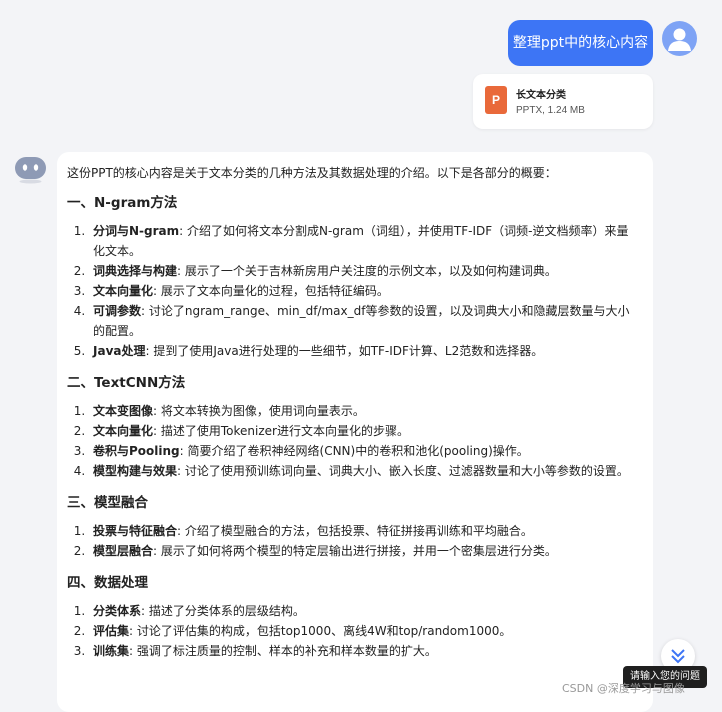 The height and width of the screenshot is (712, 722). Describe the element at coordinates (117, 311) in the screenshot. I see `list-item-term: 可调参数` at that location.